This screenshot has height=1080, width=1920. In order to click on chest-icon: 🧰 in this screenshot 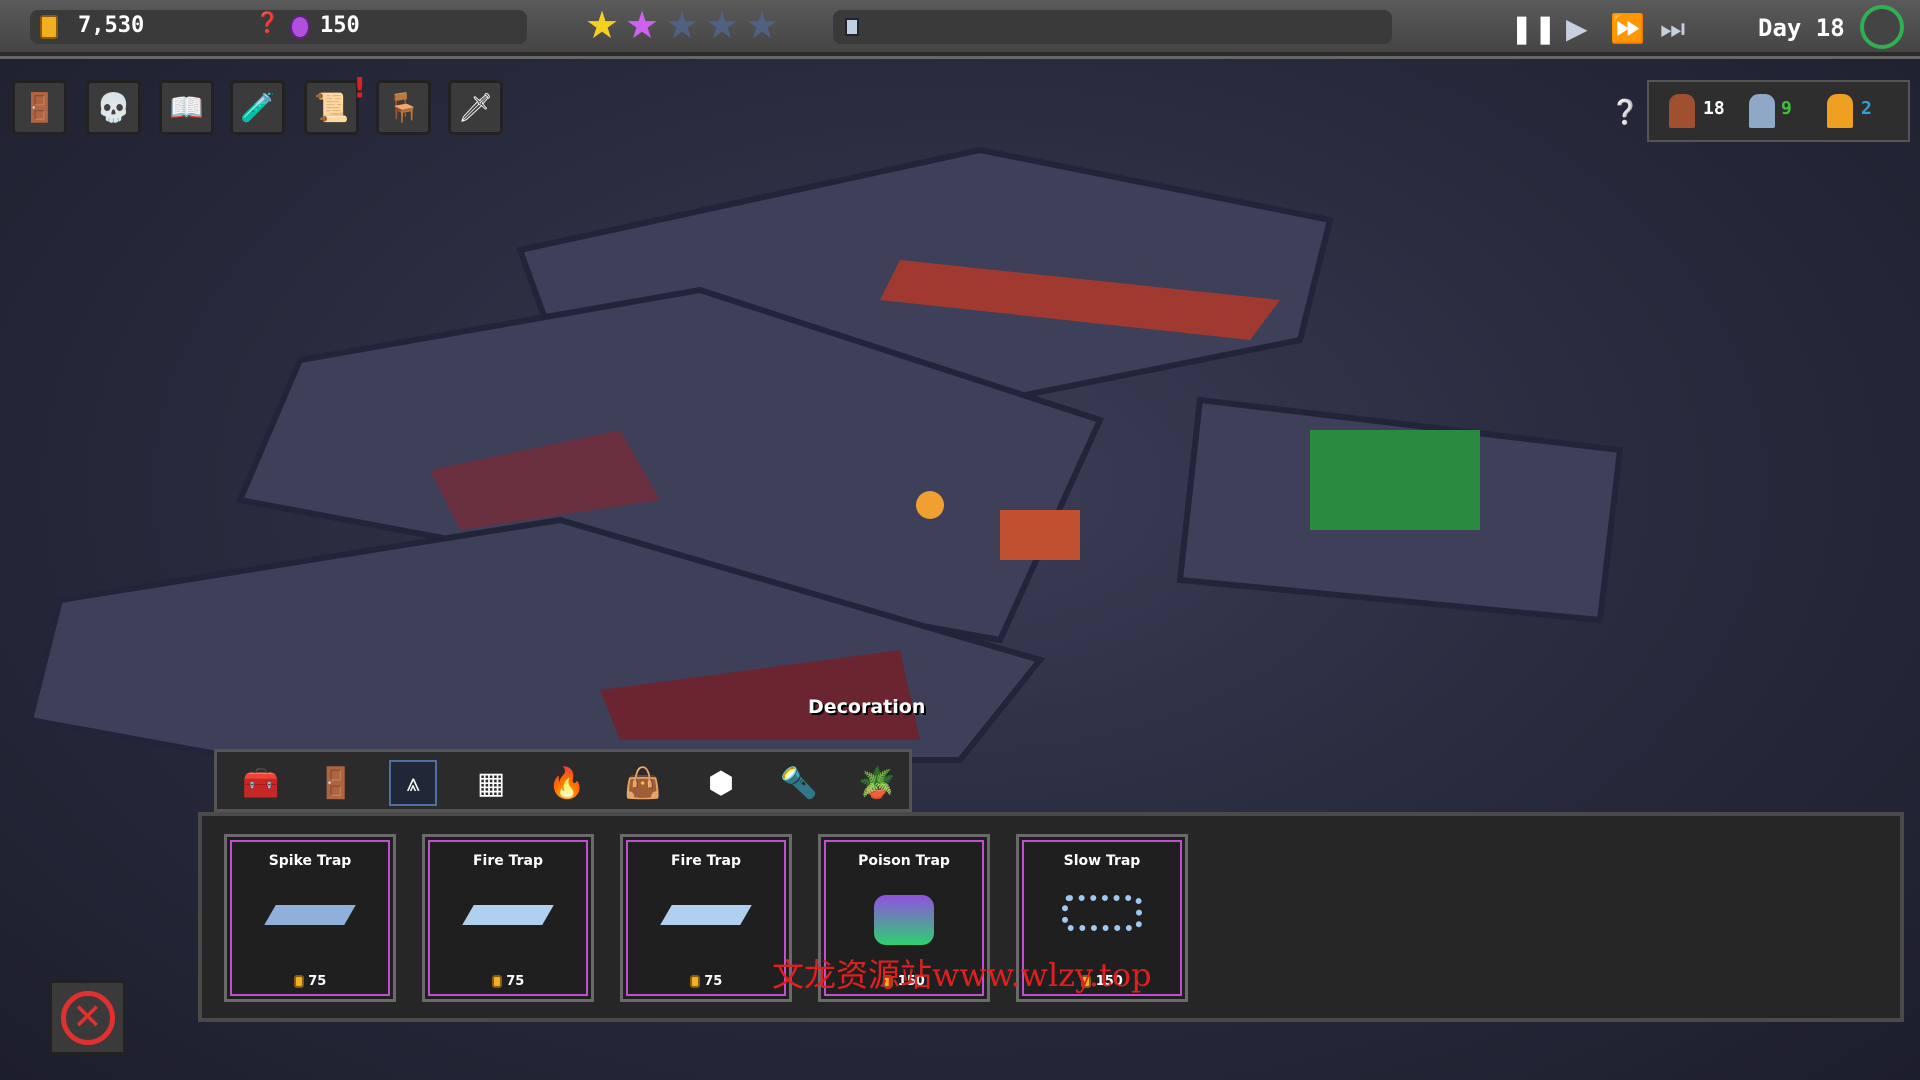, I will do `click(261, 783)`.